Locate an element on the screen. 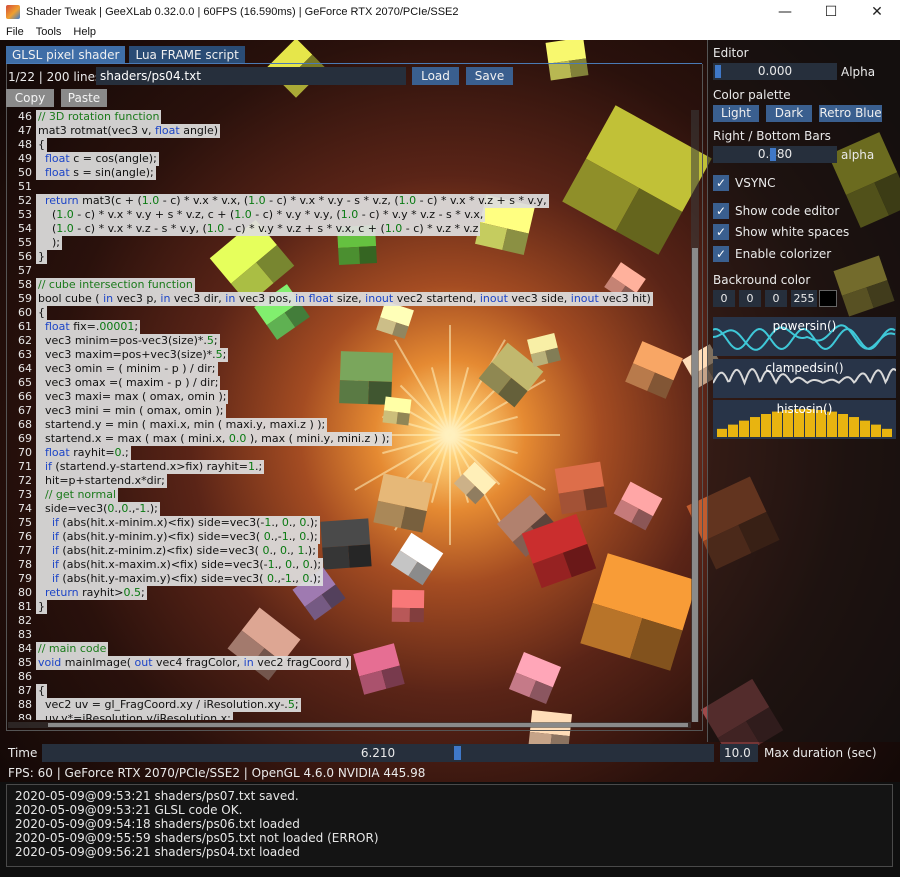 Image resolution: width=900 pixels, height=877 pixels. code-line: 65 vec3 omax =( maxim - p ) / dir; is located at coordinates (353, 383).